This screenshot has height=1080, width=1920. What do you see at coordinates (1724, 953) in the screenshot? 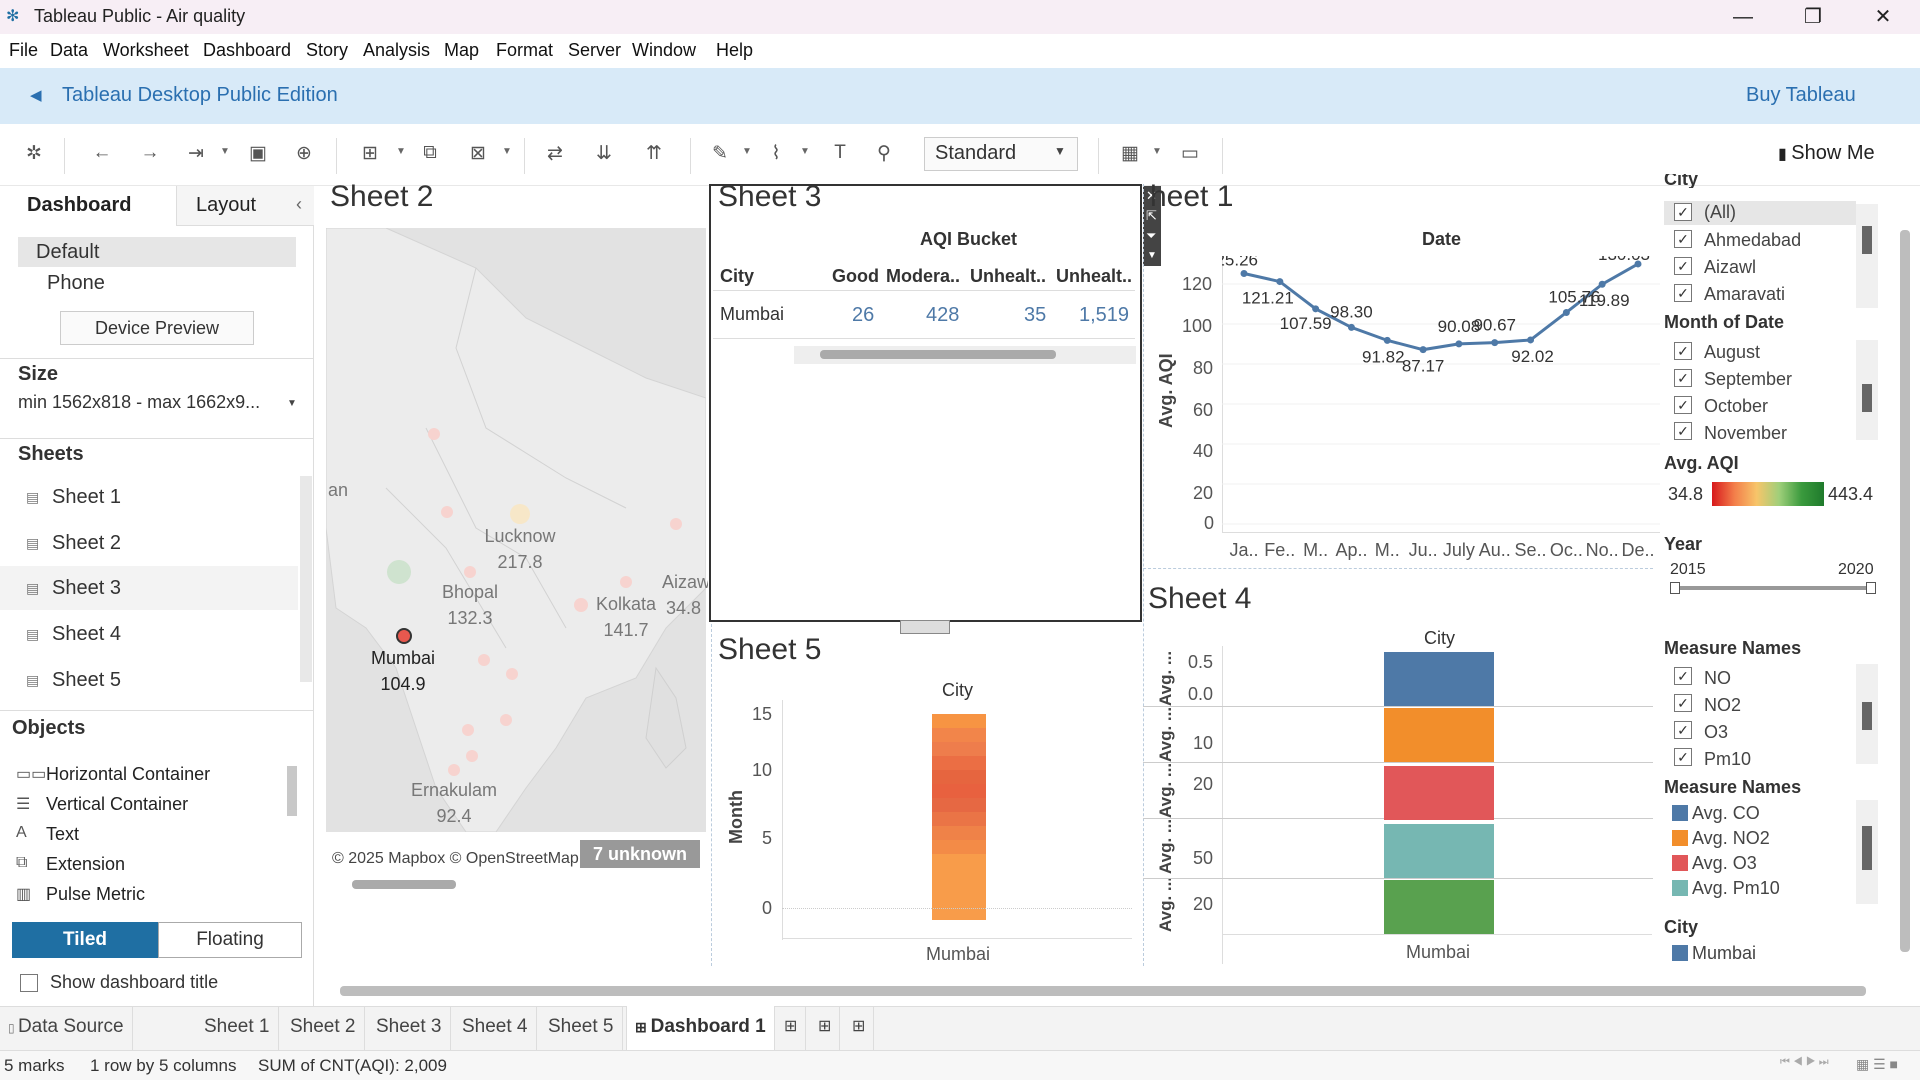
I see `legend-item: Mumbai` at bounding box center [1724, 953].